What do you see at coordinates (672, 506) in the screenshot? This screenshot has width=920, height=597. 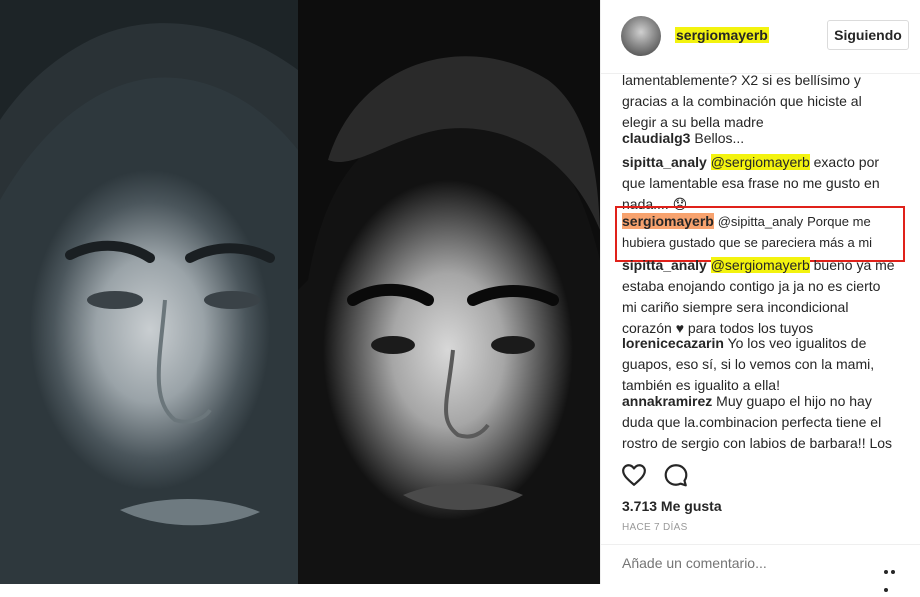 I see `like-count: 3.713 Me gusta` at bounding box center [672, 506].